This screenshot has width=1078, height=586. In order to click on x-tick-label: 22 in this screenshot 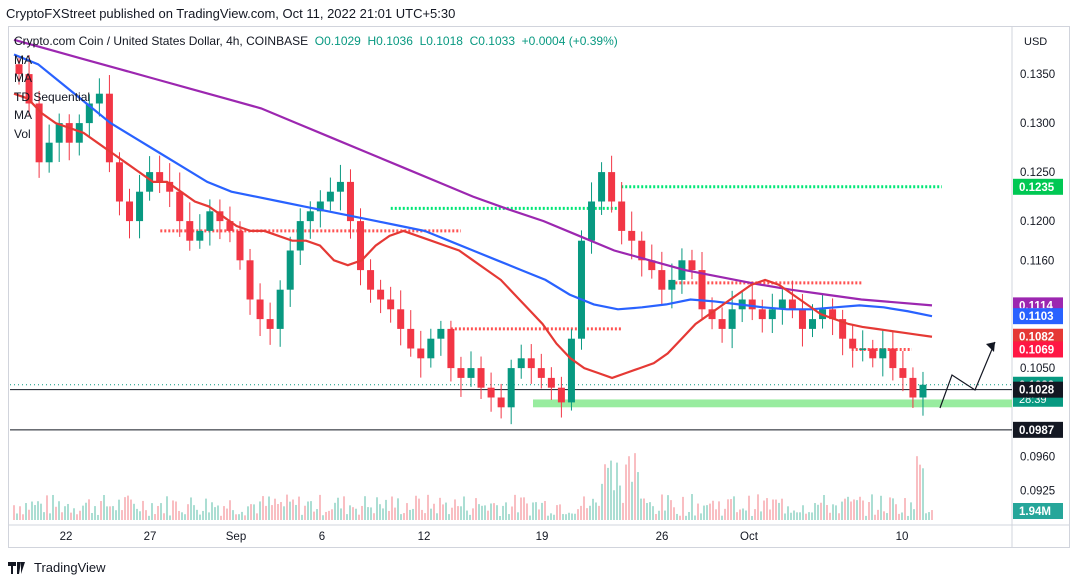, I will do `click(66, 537)`.